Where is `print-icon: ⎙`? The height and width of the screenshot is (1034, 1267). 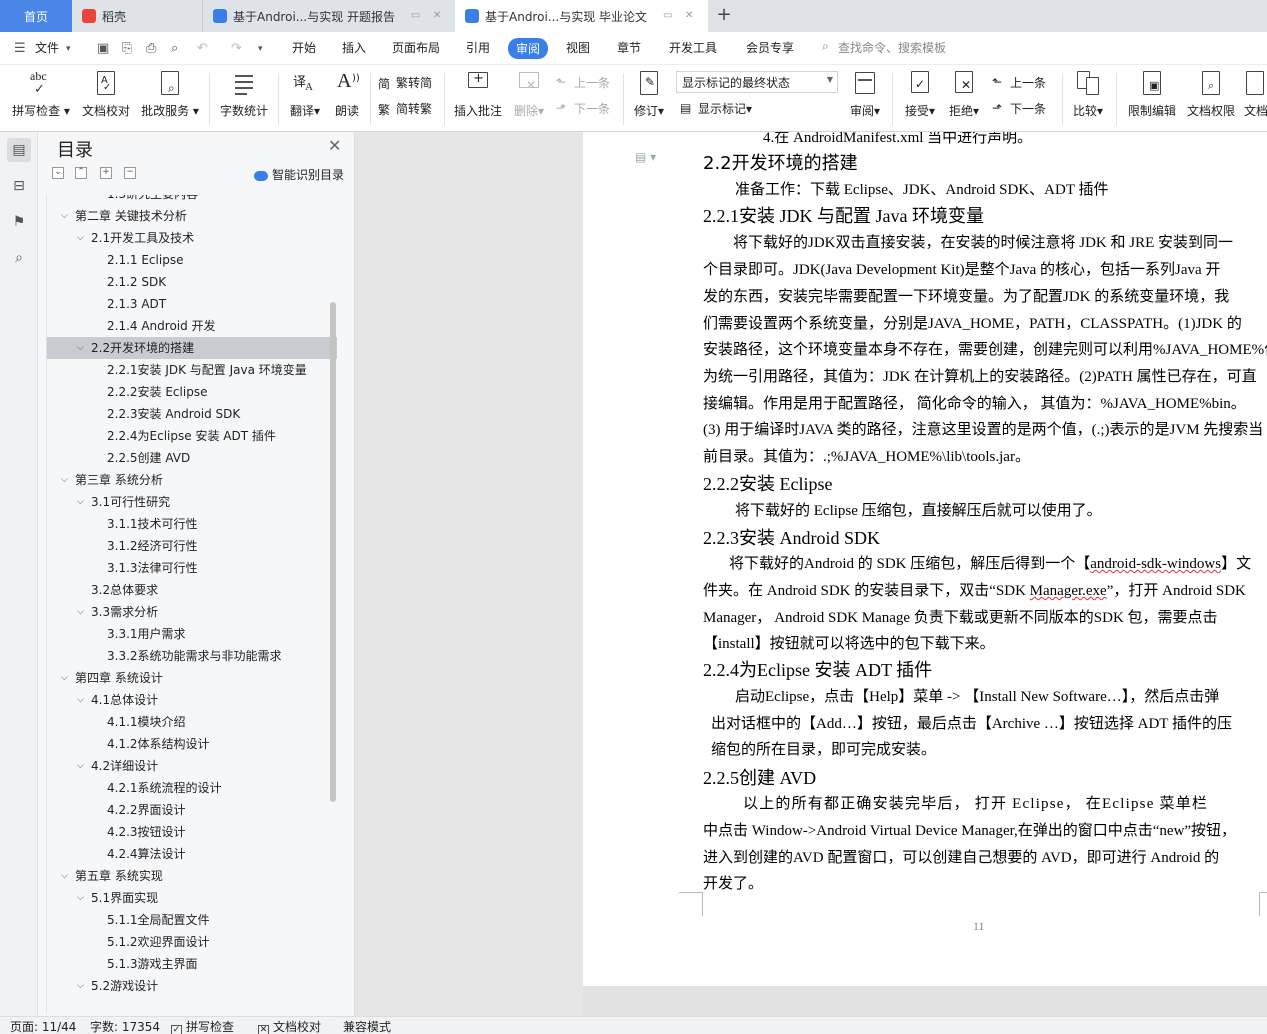
print-icon: ⎙ is located at coordinates (151, 48).